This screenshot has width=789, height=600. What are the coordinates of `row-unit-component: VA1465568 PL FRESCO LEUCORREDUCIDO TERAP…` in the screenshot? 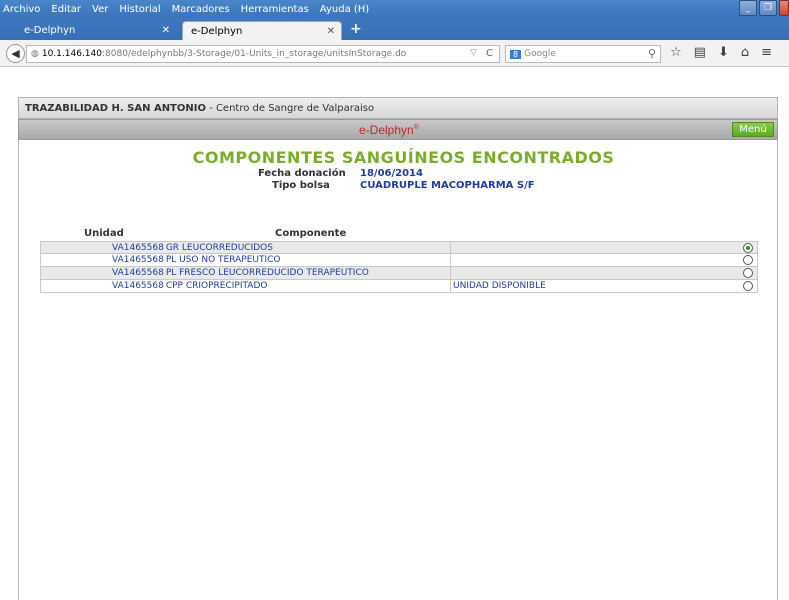 It's located at (246, 273).